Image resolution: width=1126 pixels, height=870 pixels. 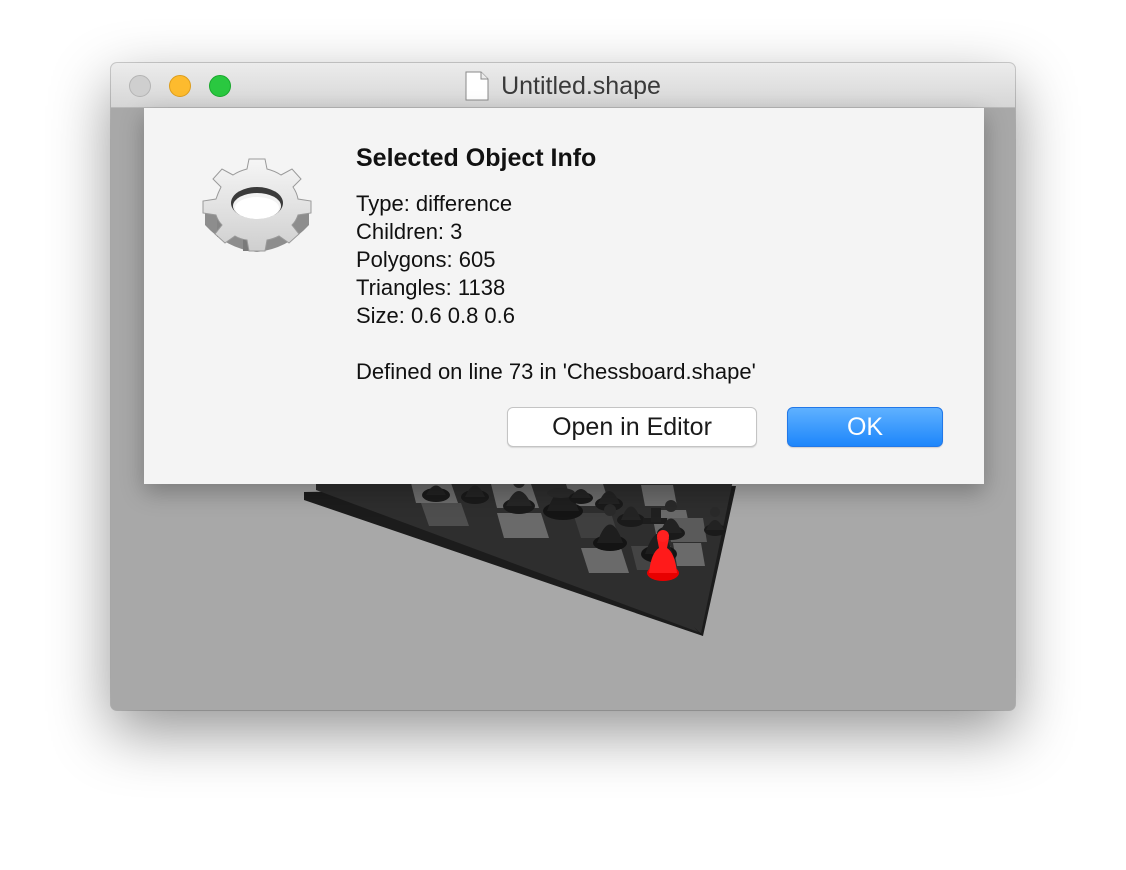 I want to click on title-bar: Untitled.shape, so click(x=563, y=85).